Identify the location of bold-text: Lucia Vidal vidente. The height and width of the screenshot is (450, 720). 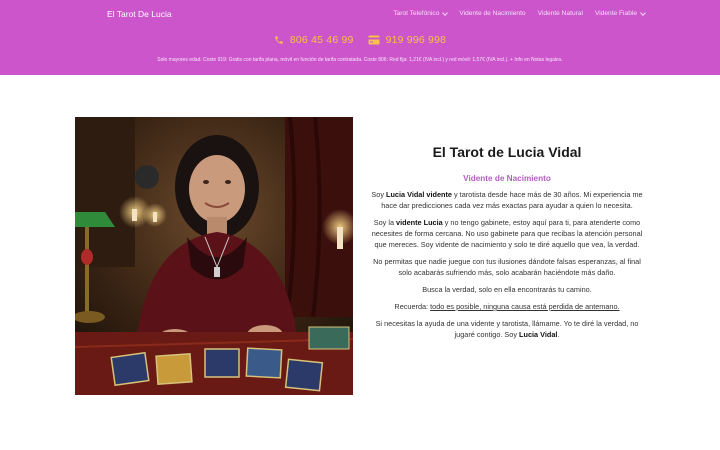
(419, 194).